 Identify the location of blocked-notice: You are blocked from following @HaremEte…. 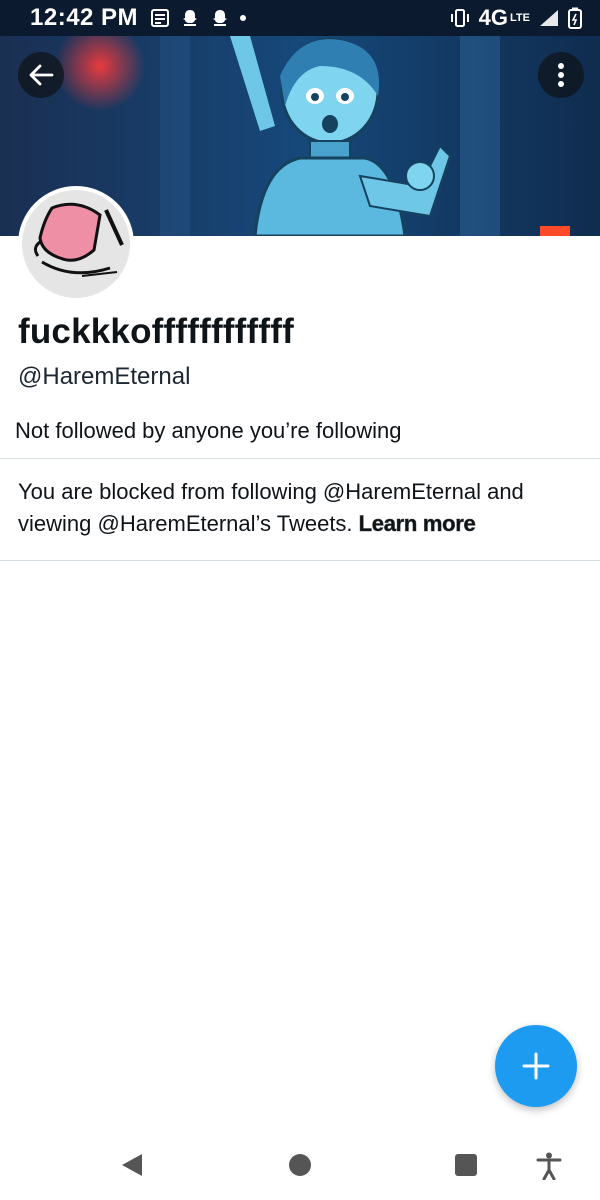
(300, 508).